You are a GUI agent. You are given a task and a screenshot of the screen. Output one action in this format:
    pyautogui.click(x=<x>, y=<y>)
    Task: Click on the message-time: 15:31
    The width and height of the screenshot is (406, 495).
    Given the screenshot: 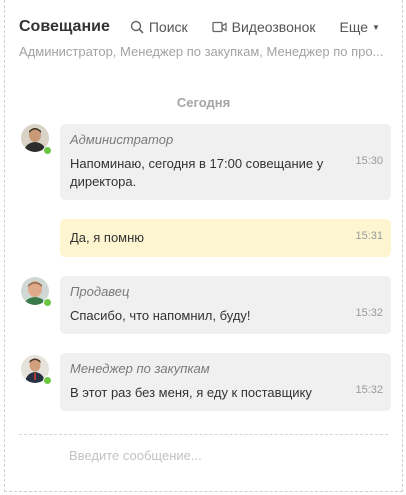 What is the action you would take?
    pyautogui.click(x=369, y=236)
    